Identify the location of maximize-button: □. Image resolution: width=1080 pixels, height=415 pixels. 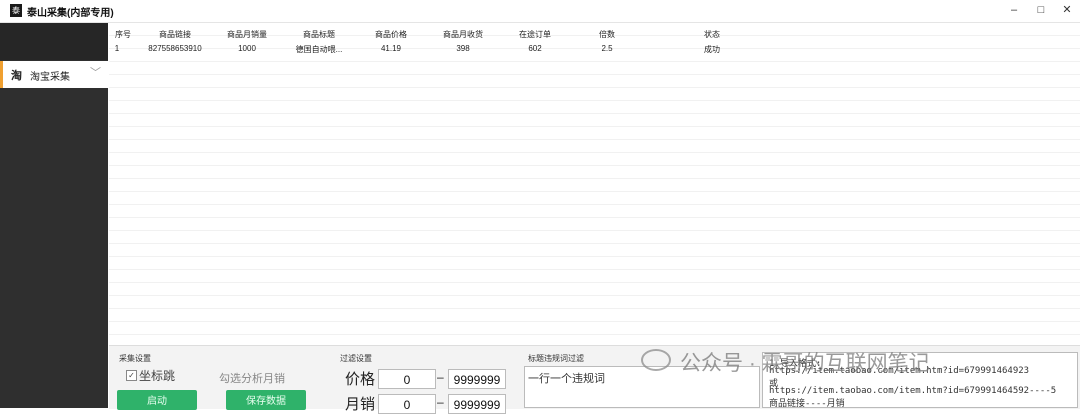
(1041, 10).